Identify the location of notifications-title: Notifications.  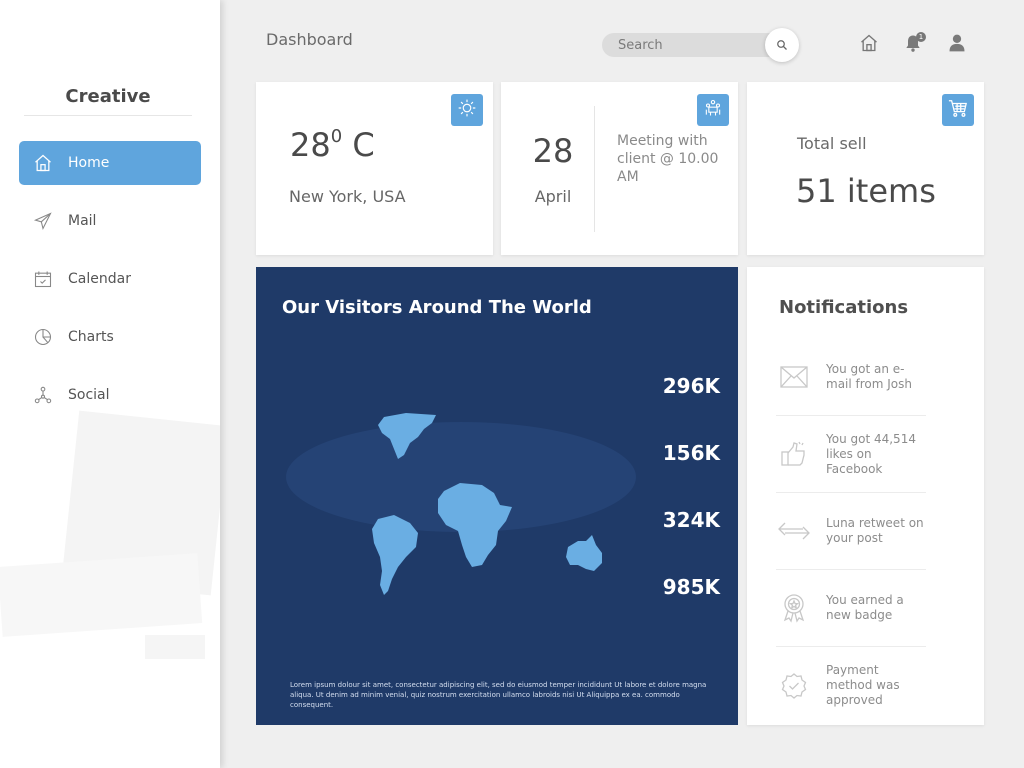
(844, 307).